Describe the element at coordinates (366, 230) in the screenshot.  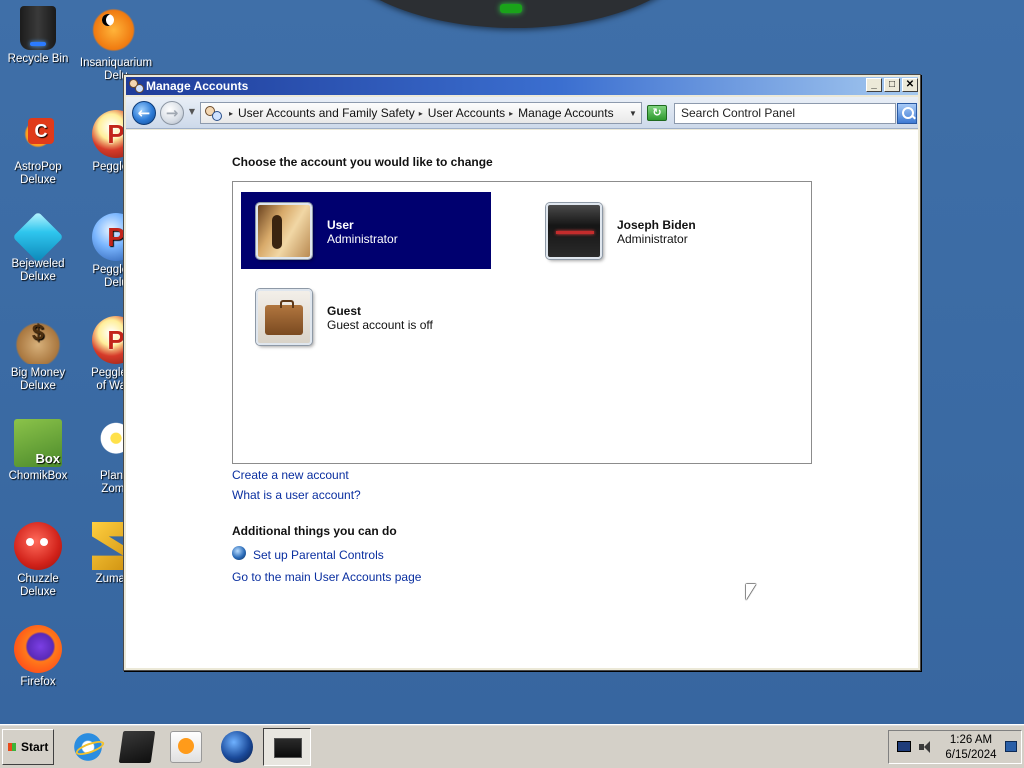
I see `account-tile-user: User Administrator` at that location.